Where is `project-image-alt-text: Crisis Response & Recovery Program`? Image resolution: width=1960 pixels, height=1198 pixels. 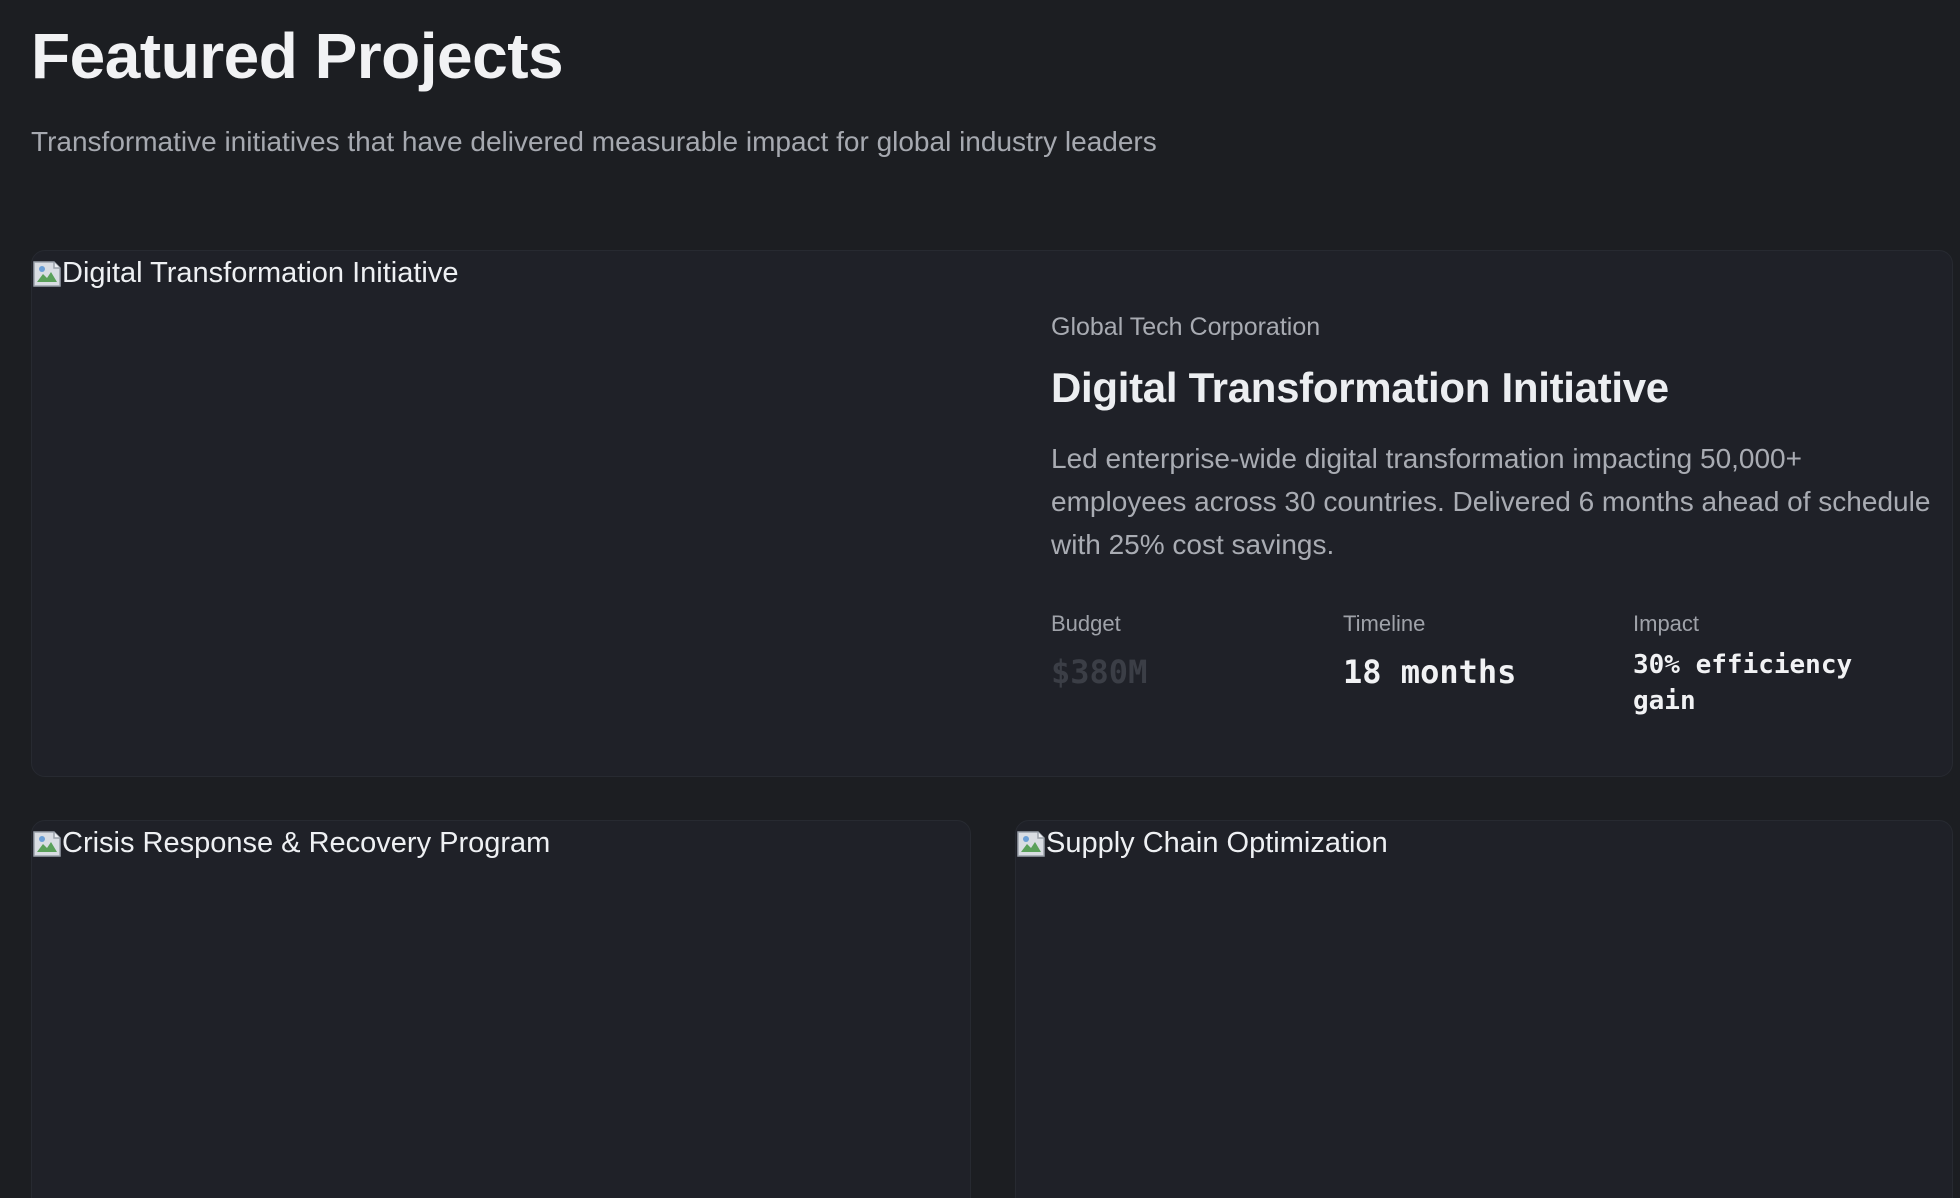
project-image-alt-text: Crisis Response & Recovery Program is located at coordinates (306, 843).